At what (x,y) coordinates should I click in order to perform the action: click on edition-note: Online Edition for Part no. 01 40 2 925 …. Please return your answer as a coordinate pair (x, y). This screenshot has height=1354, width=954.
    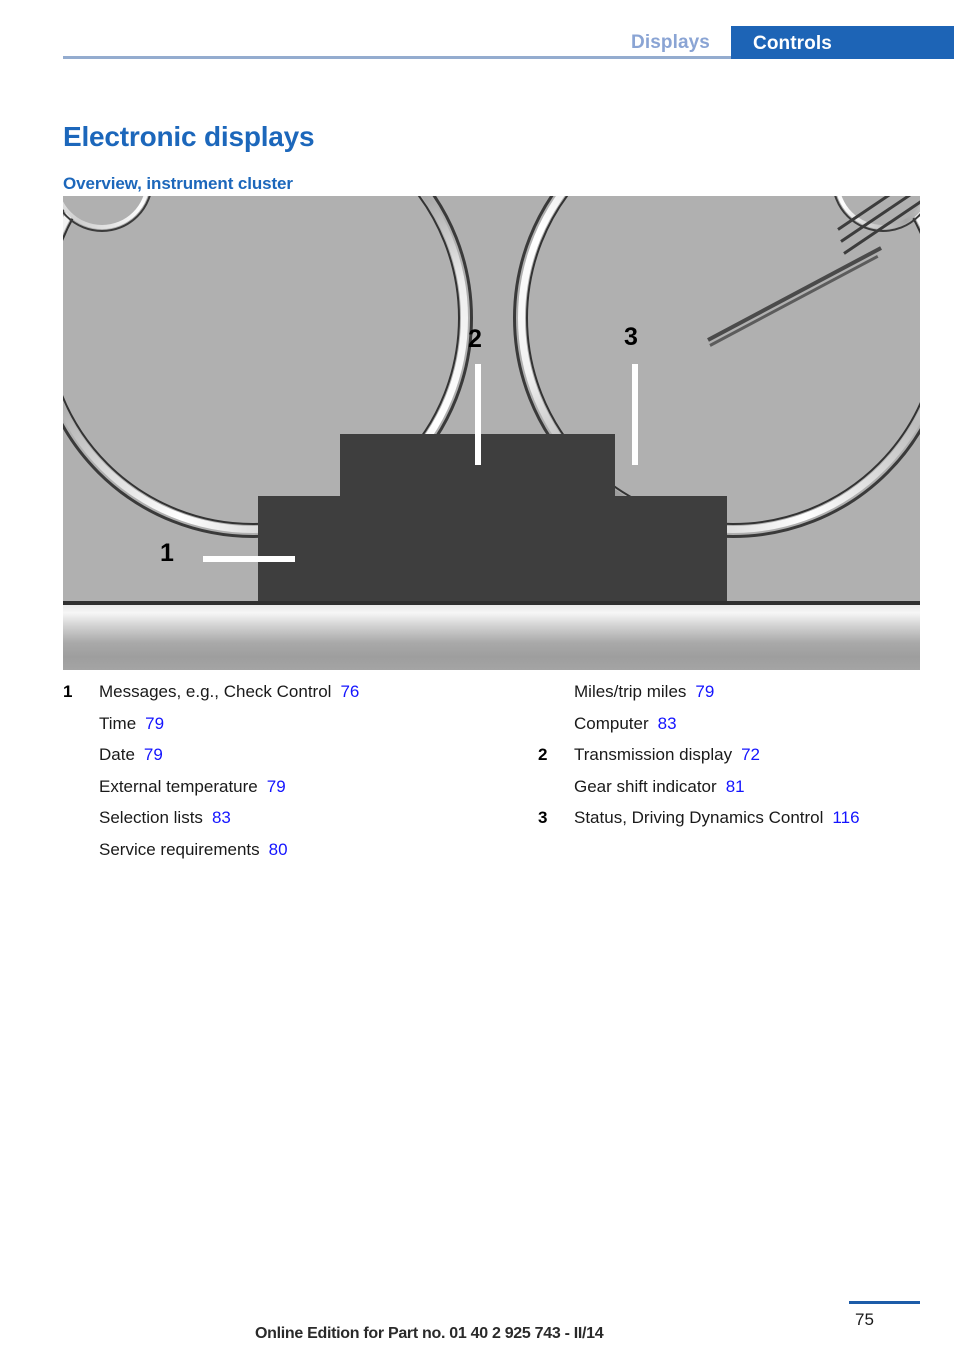
    Looking at the image, I should click on (429, 1333).